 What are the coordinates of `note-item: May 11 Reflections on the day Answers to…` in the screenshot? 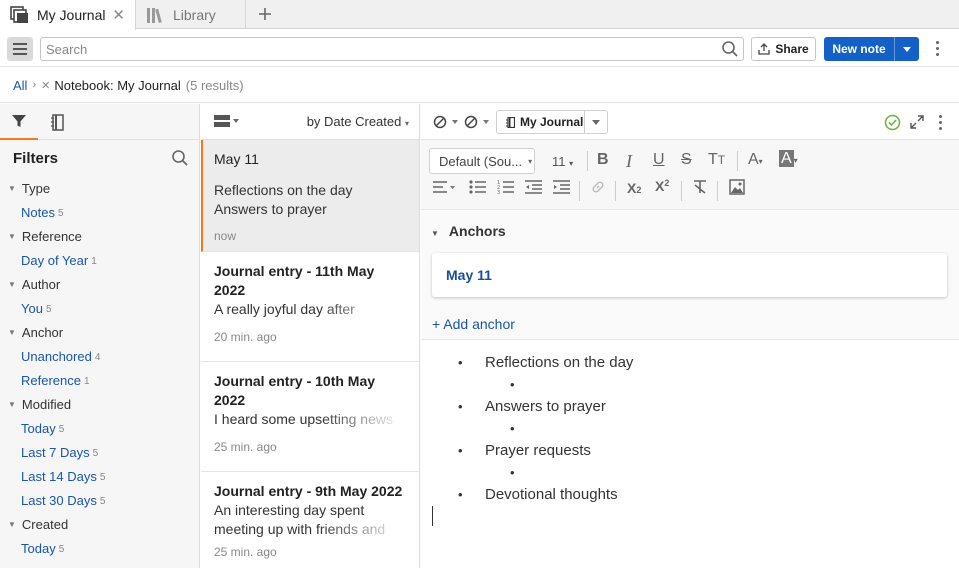 It's located at (310, 196).